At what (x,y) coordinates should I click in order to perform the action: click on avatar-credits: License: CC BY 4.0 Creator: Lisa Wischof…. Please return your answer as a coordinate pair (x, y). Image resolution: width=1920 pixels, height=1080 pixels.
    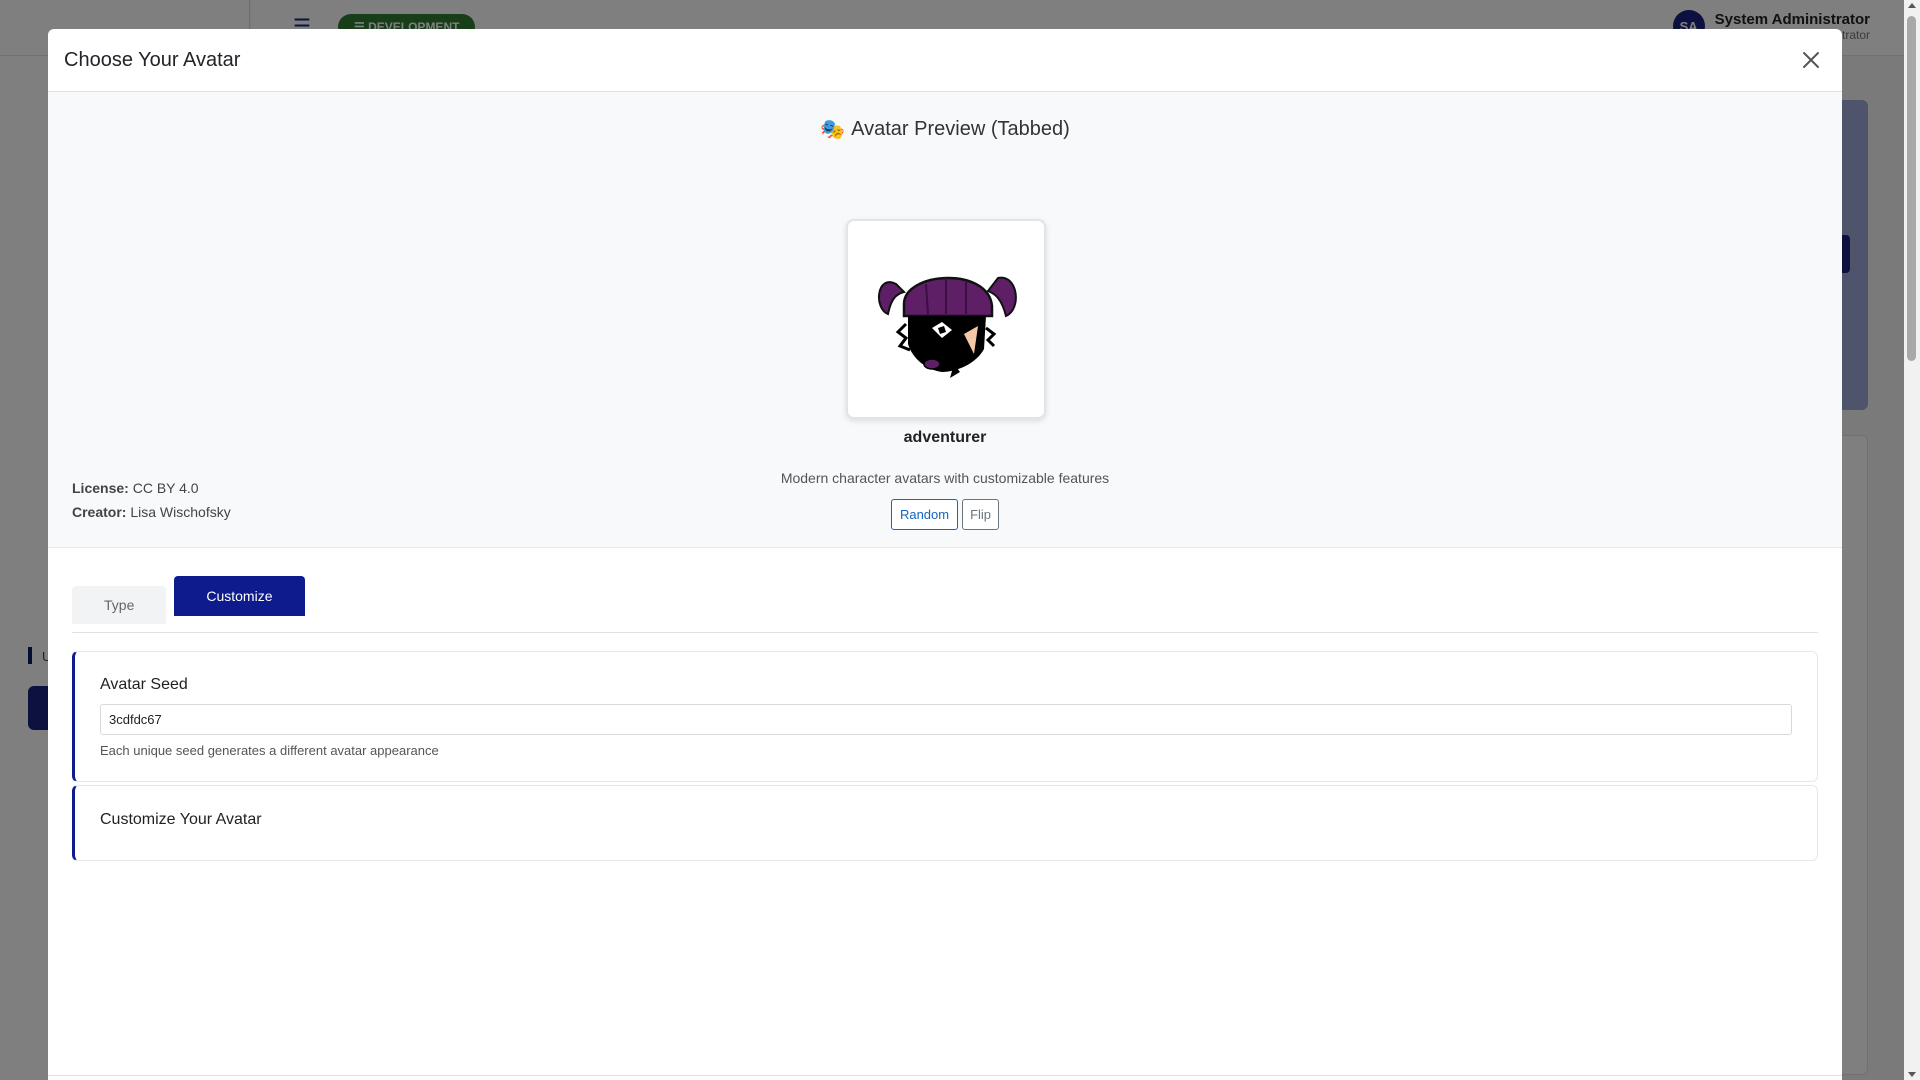
    Looking at the image, I should click on (151, 500).